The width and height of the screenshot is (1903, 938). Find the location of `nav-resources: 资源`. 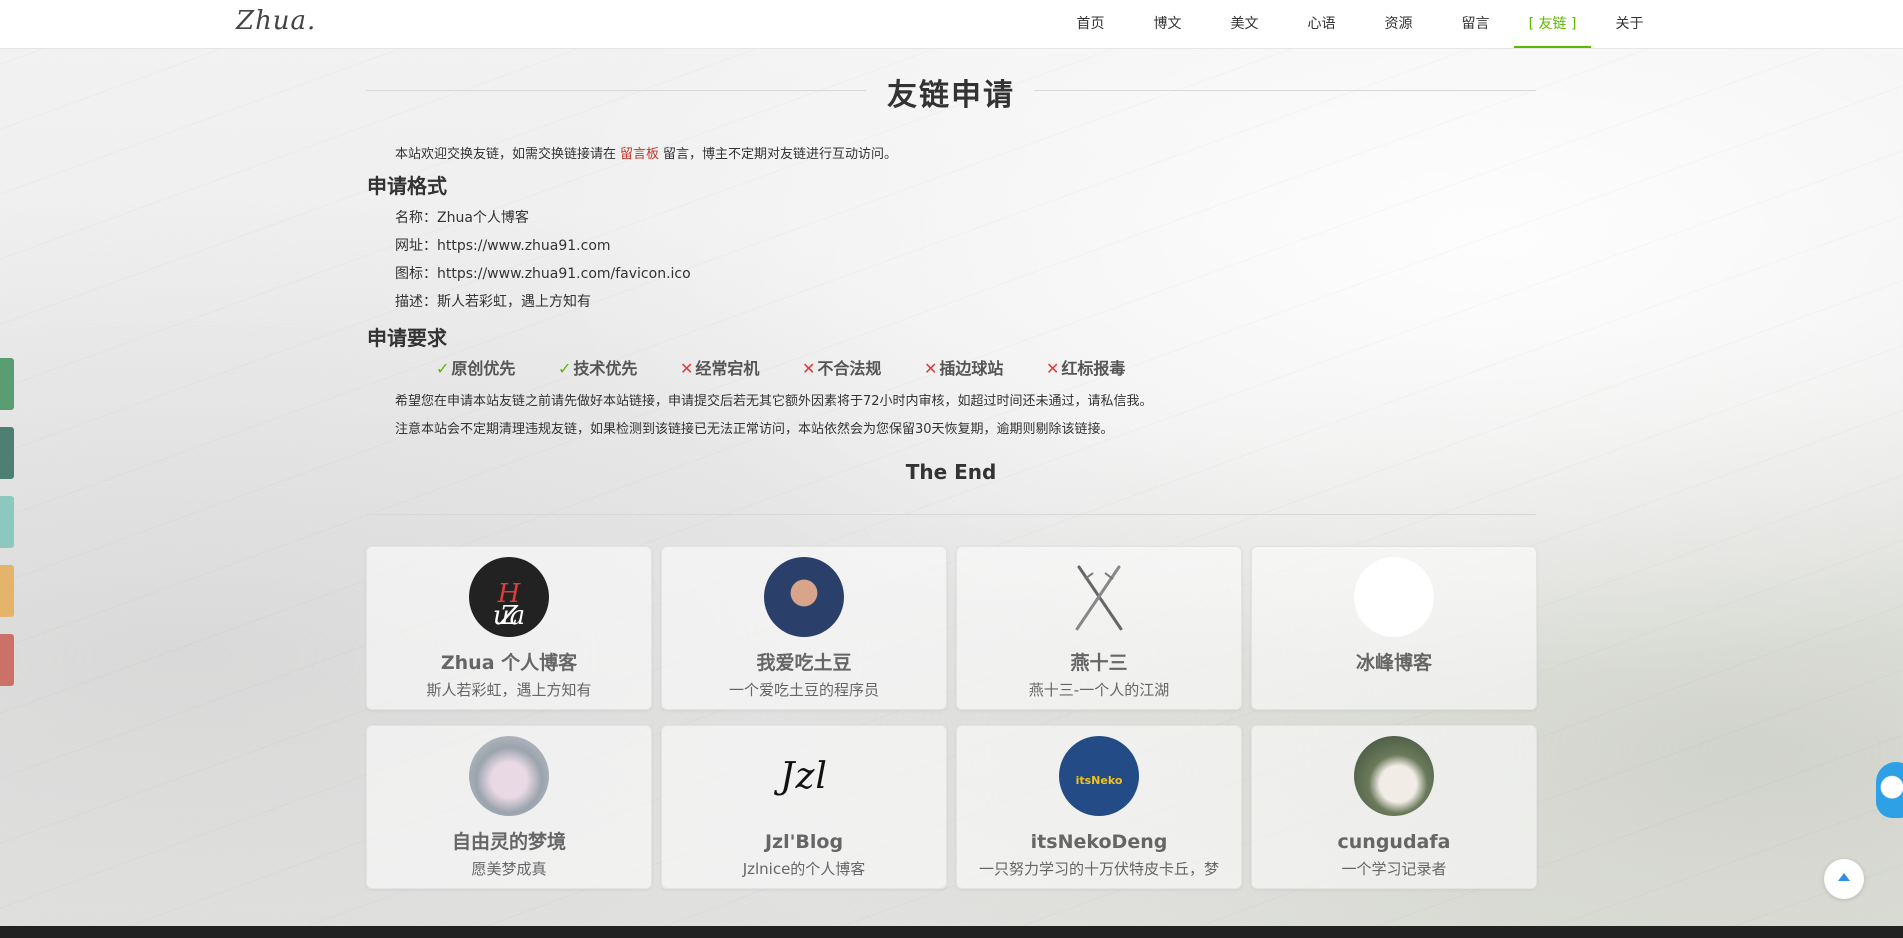

nav-resources: 资源 is located at coordinates (1398, 24).